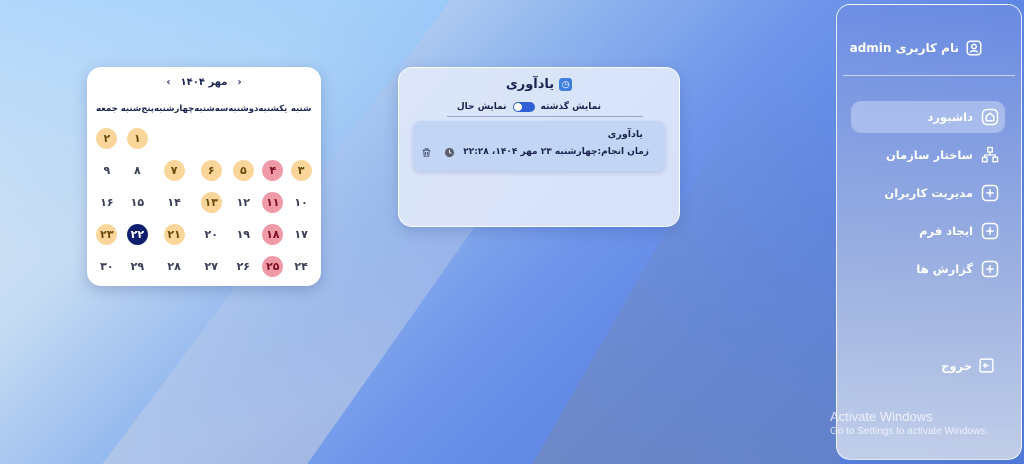  I want to click on plus-box-icon, so click(990, 269).